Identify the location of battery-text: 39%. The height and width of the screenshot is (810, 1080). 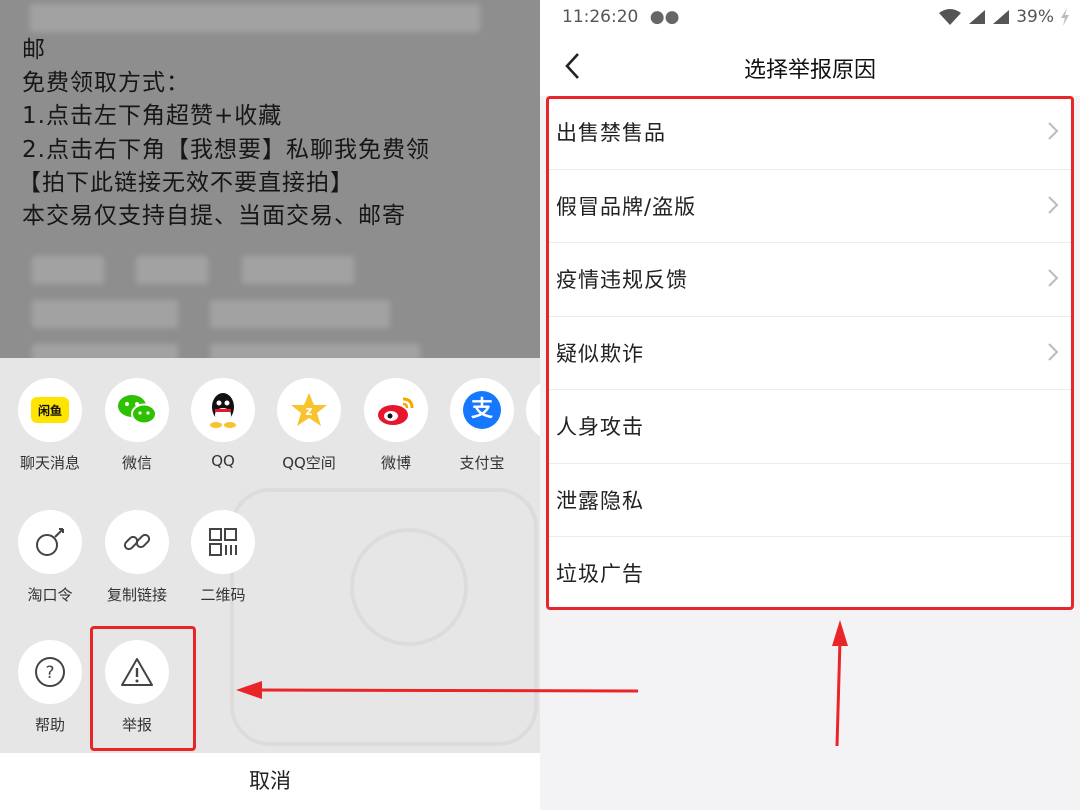
(1035, 17).